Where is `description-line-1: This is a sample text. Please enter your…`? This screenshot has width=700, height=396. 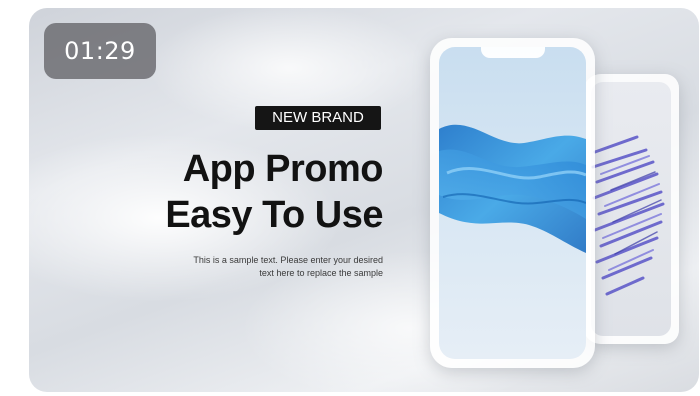
description-line-1: This is a sample text. Please enter your… is located at coordinates (288, 260).